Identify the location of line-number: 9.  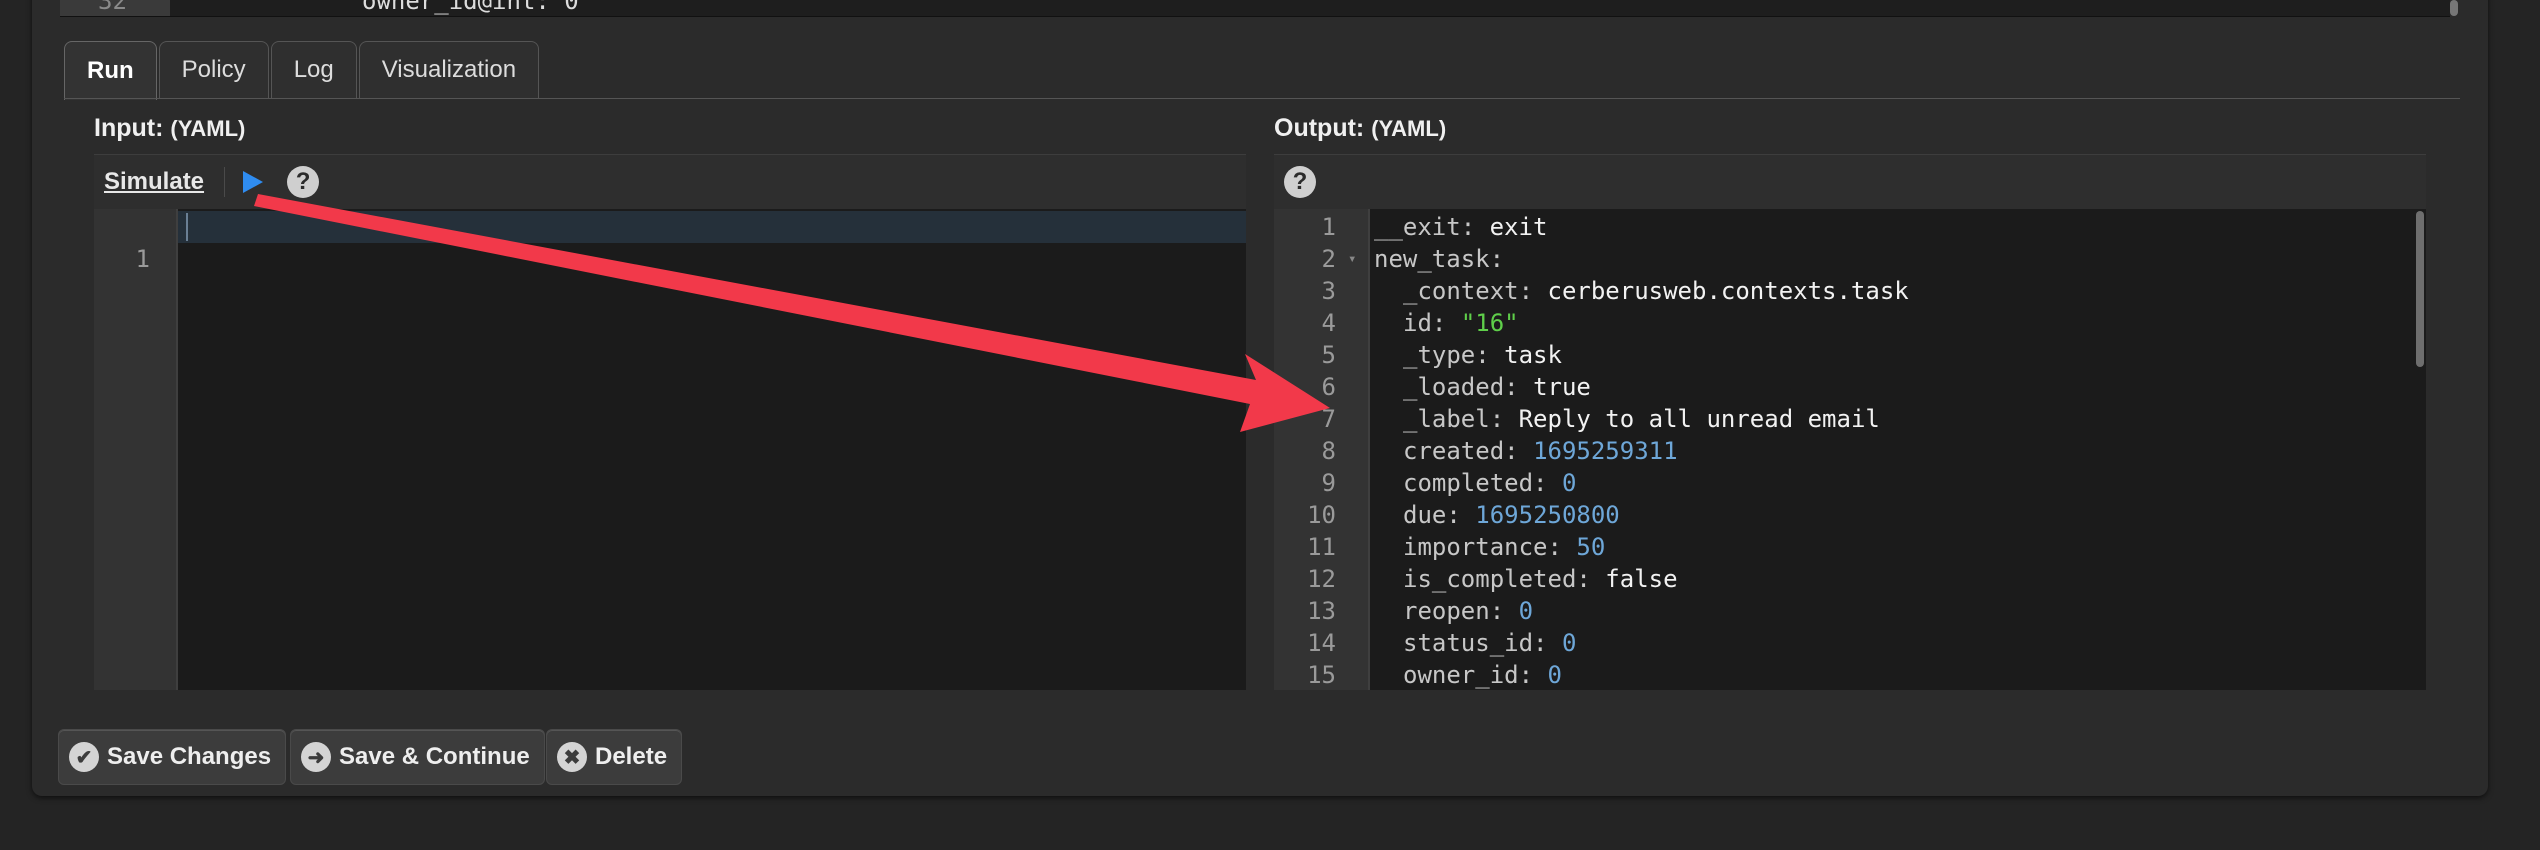
(1328, 483).